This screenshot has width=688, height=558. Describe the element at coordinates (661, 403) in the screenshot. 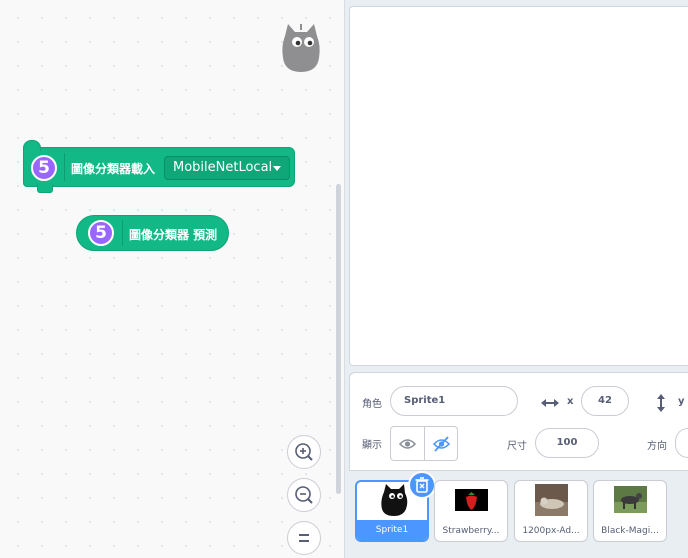

I see `vertical-arrow-icon` at that location.